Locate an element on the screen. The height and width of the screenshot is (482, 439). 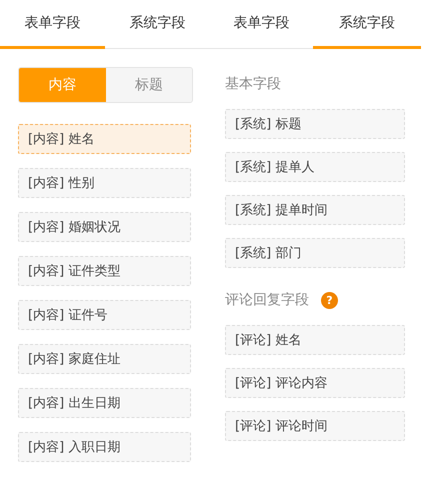
section-title: 基本字段 is located at coordinates (253, 84).